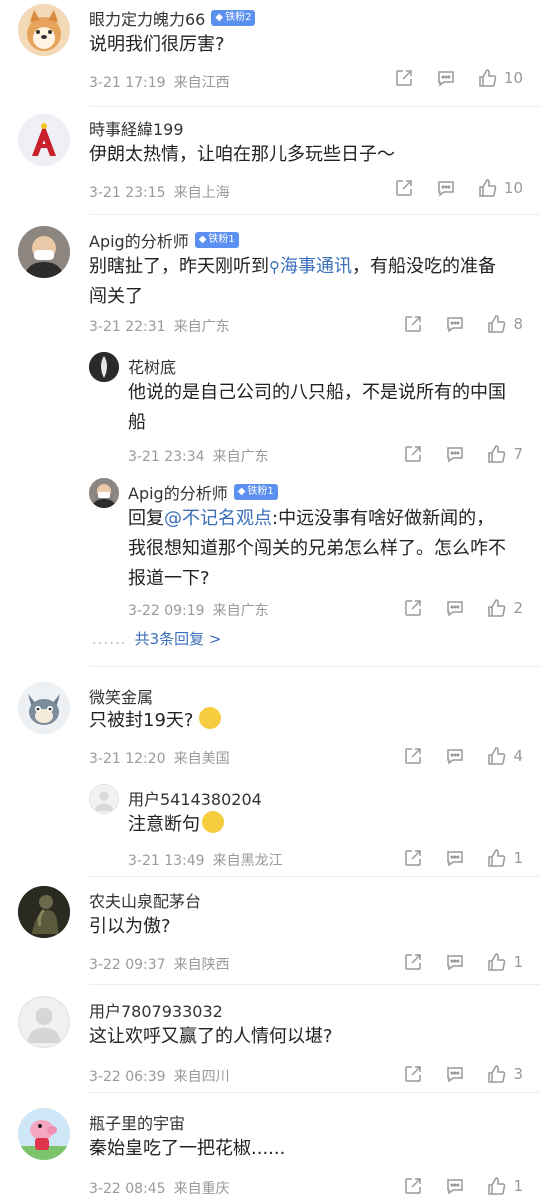 Image resolution: width=541 pixels, height=1200 pixels. What do you see at coordinates (317, 392) in the screenshot?
I see `reply-text-line: 他说的是自己公司的八只船，不是说所有的中国` at bounding box center [317, 392].